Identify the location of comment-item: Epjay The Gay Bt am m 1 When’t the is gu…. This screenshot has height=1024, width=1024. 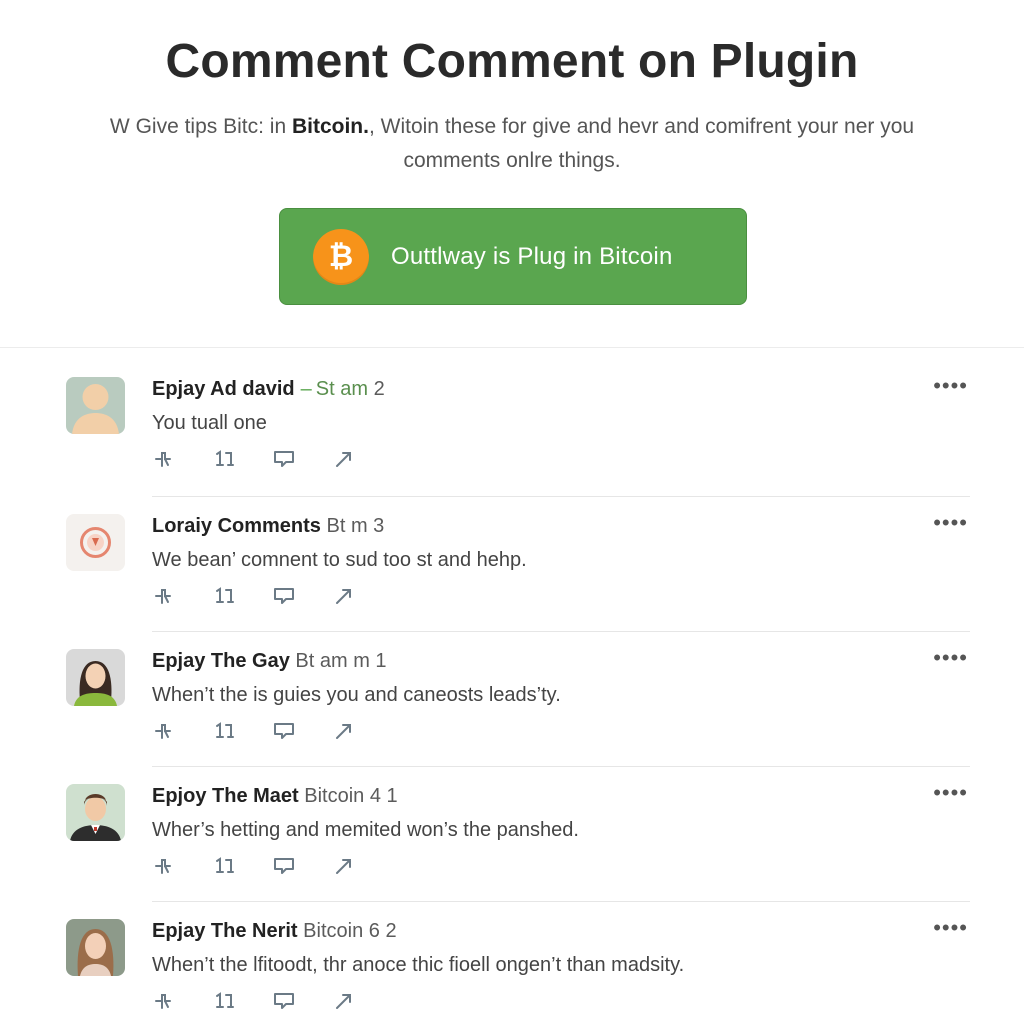
(512, 699).